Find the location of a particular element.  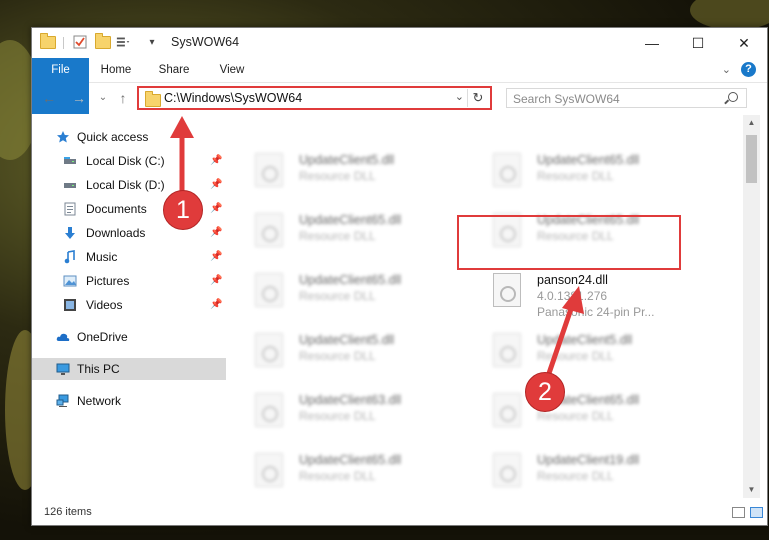

step-1-badge: 1 is located at coordinates (183, 210).